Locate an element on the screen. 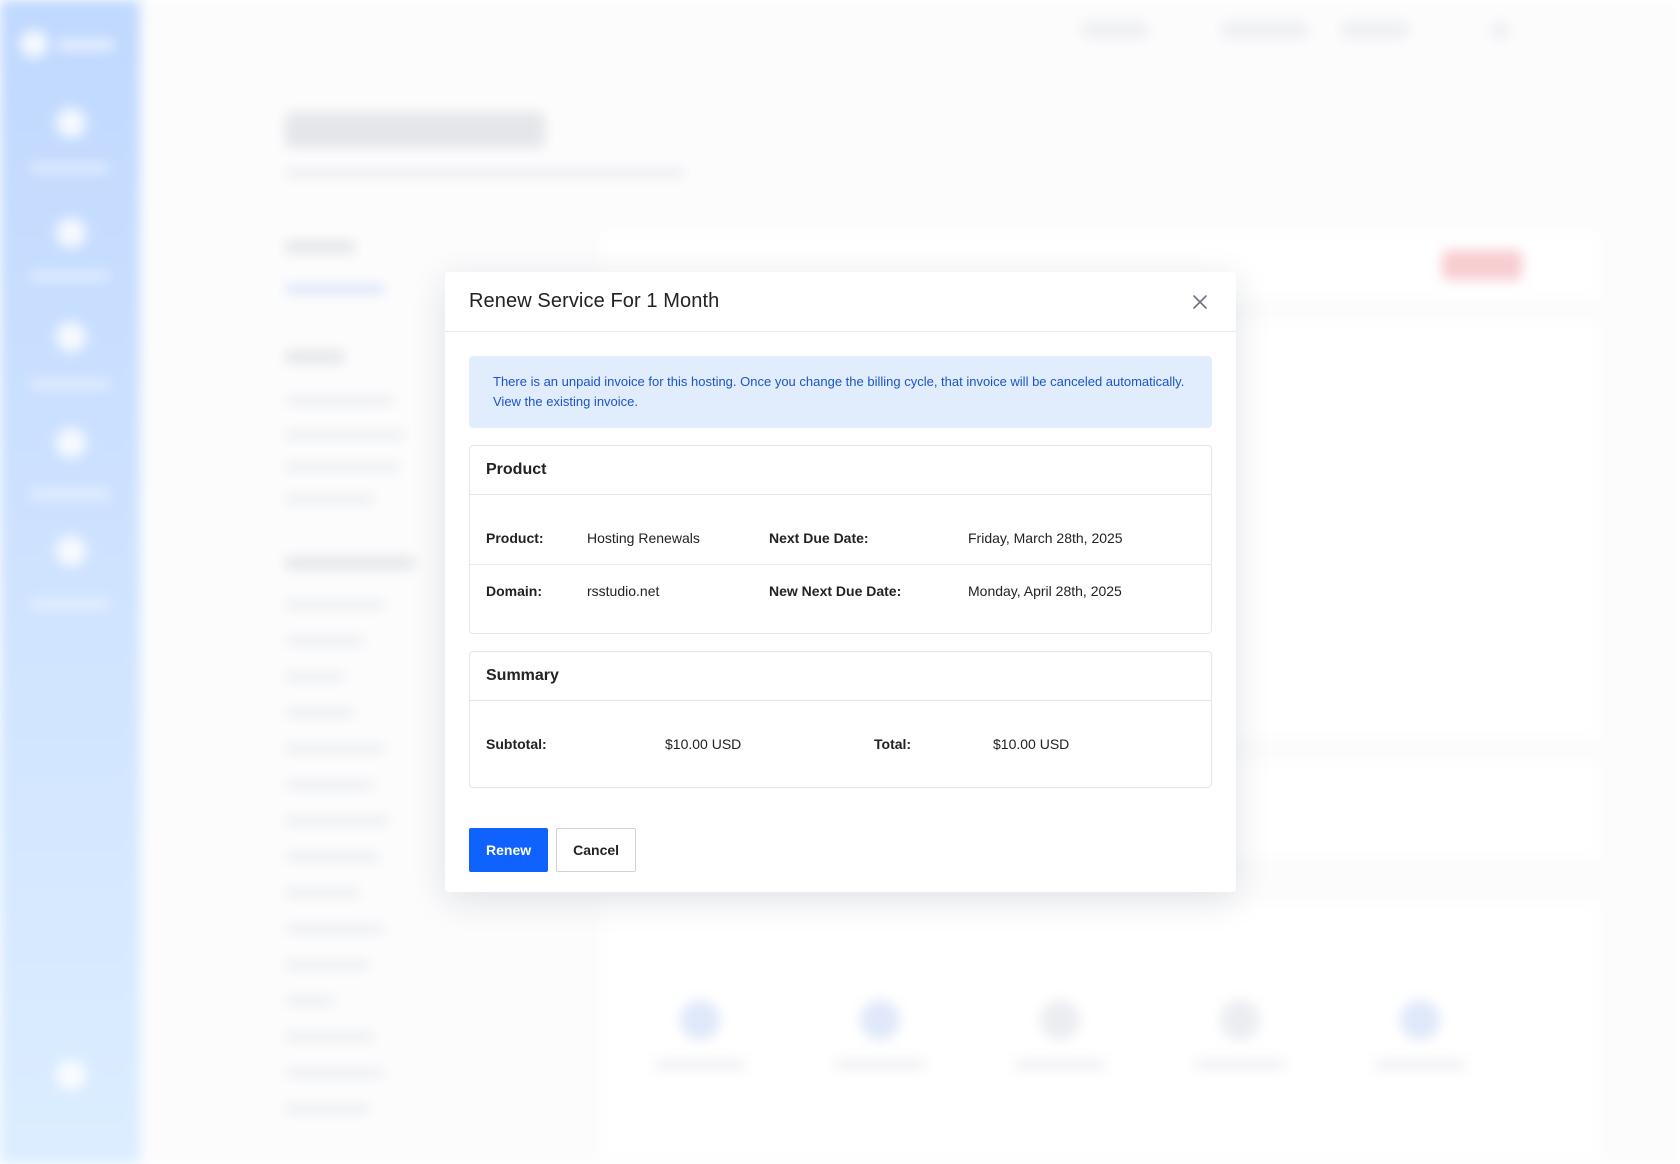 Image resolution: width=1680 pixels, height=1164 pixels. close-button is located at coordinates (1200, 302).